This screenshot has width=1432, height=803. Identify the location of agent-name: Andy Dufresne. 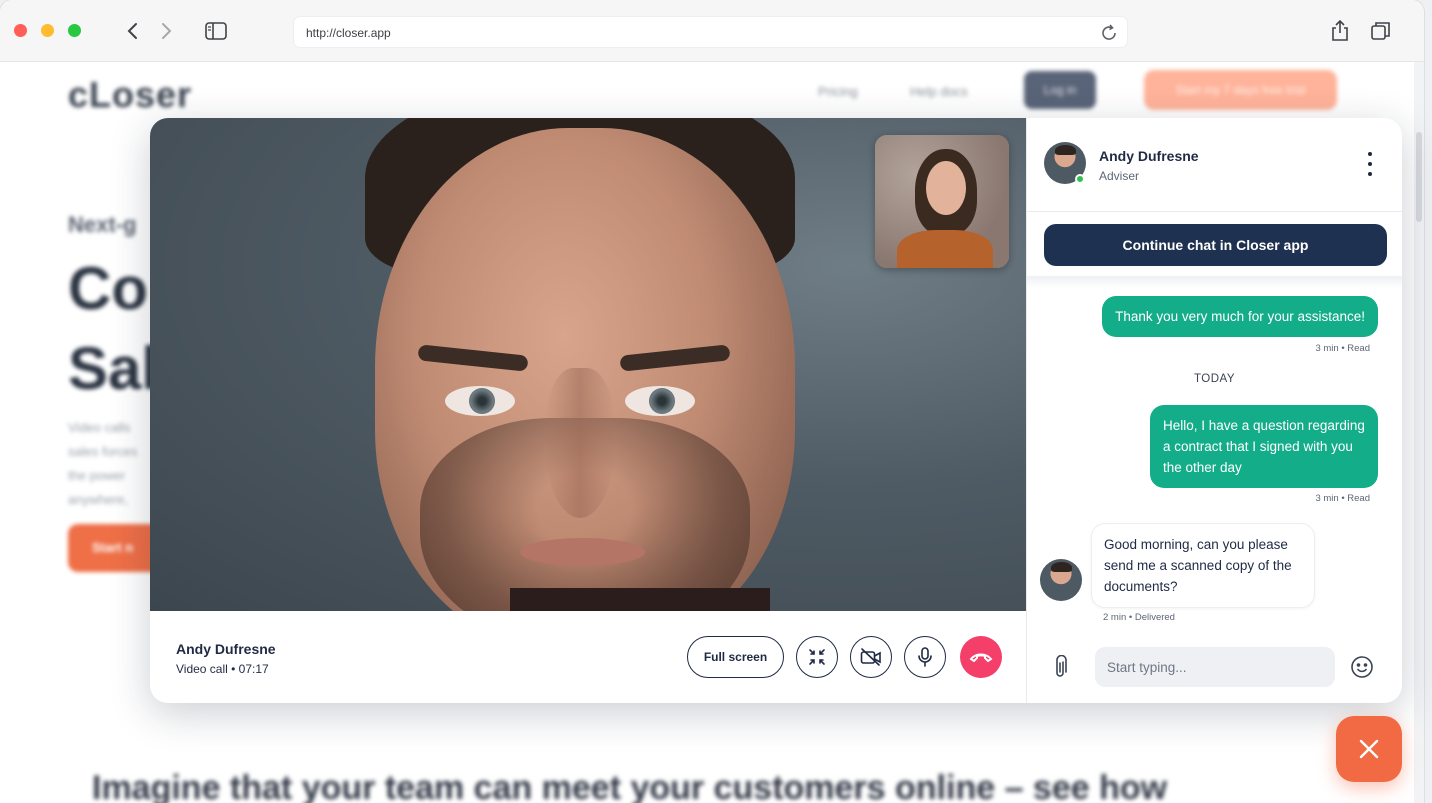
(1149, 156).